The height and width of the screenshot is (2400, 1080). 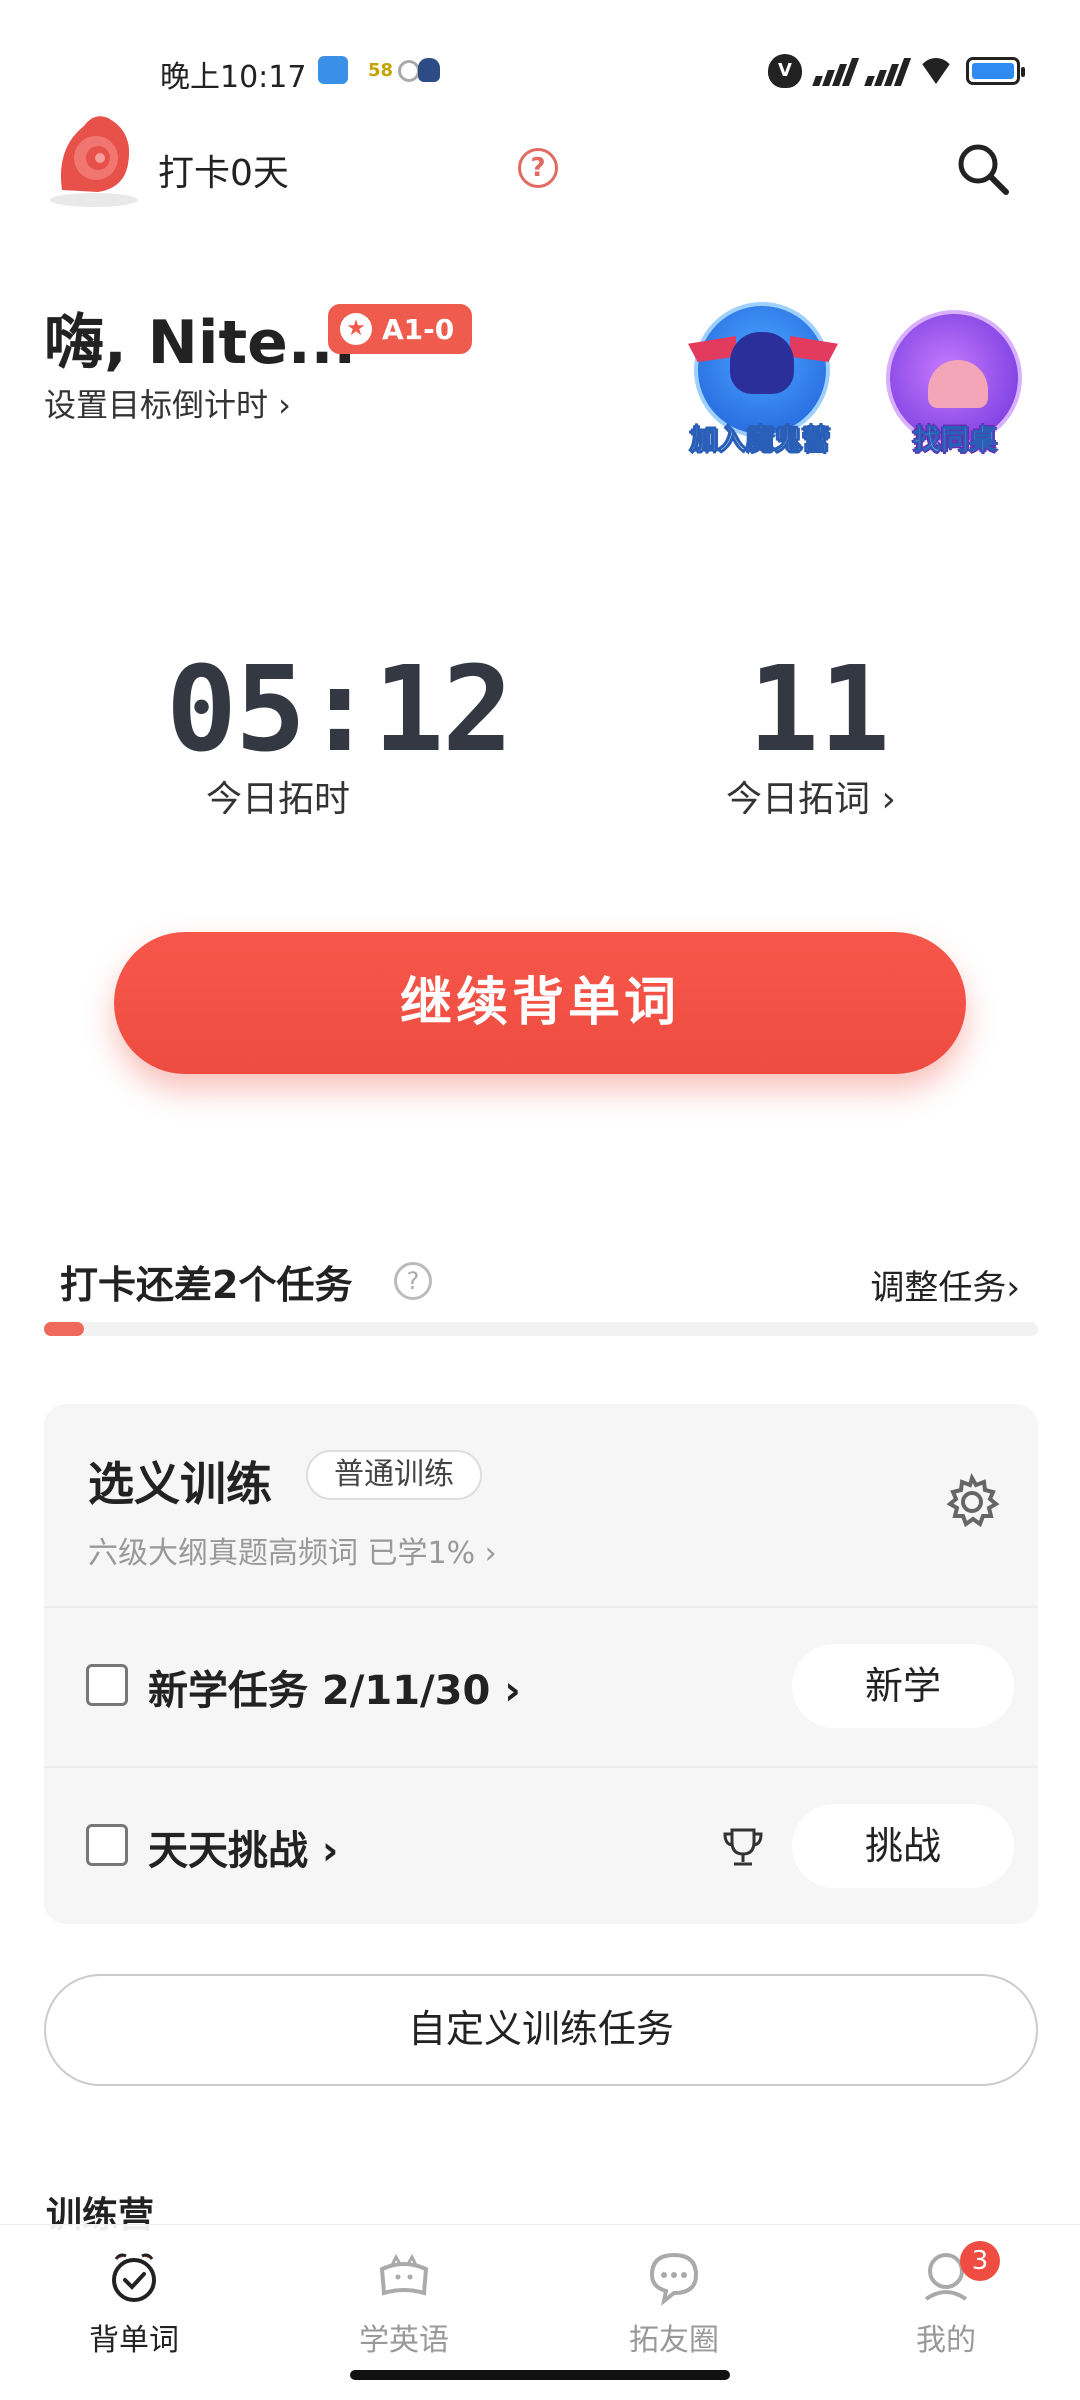 I want to click on adjust-tasks-link: 调整任务›, so click(x=945, y=1284).